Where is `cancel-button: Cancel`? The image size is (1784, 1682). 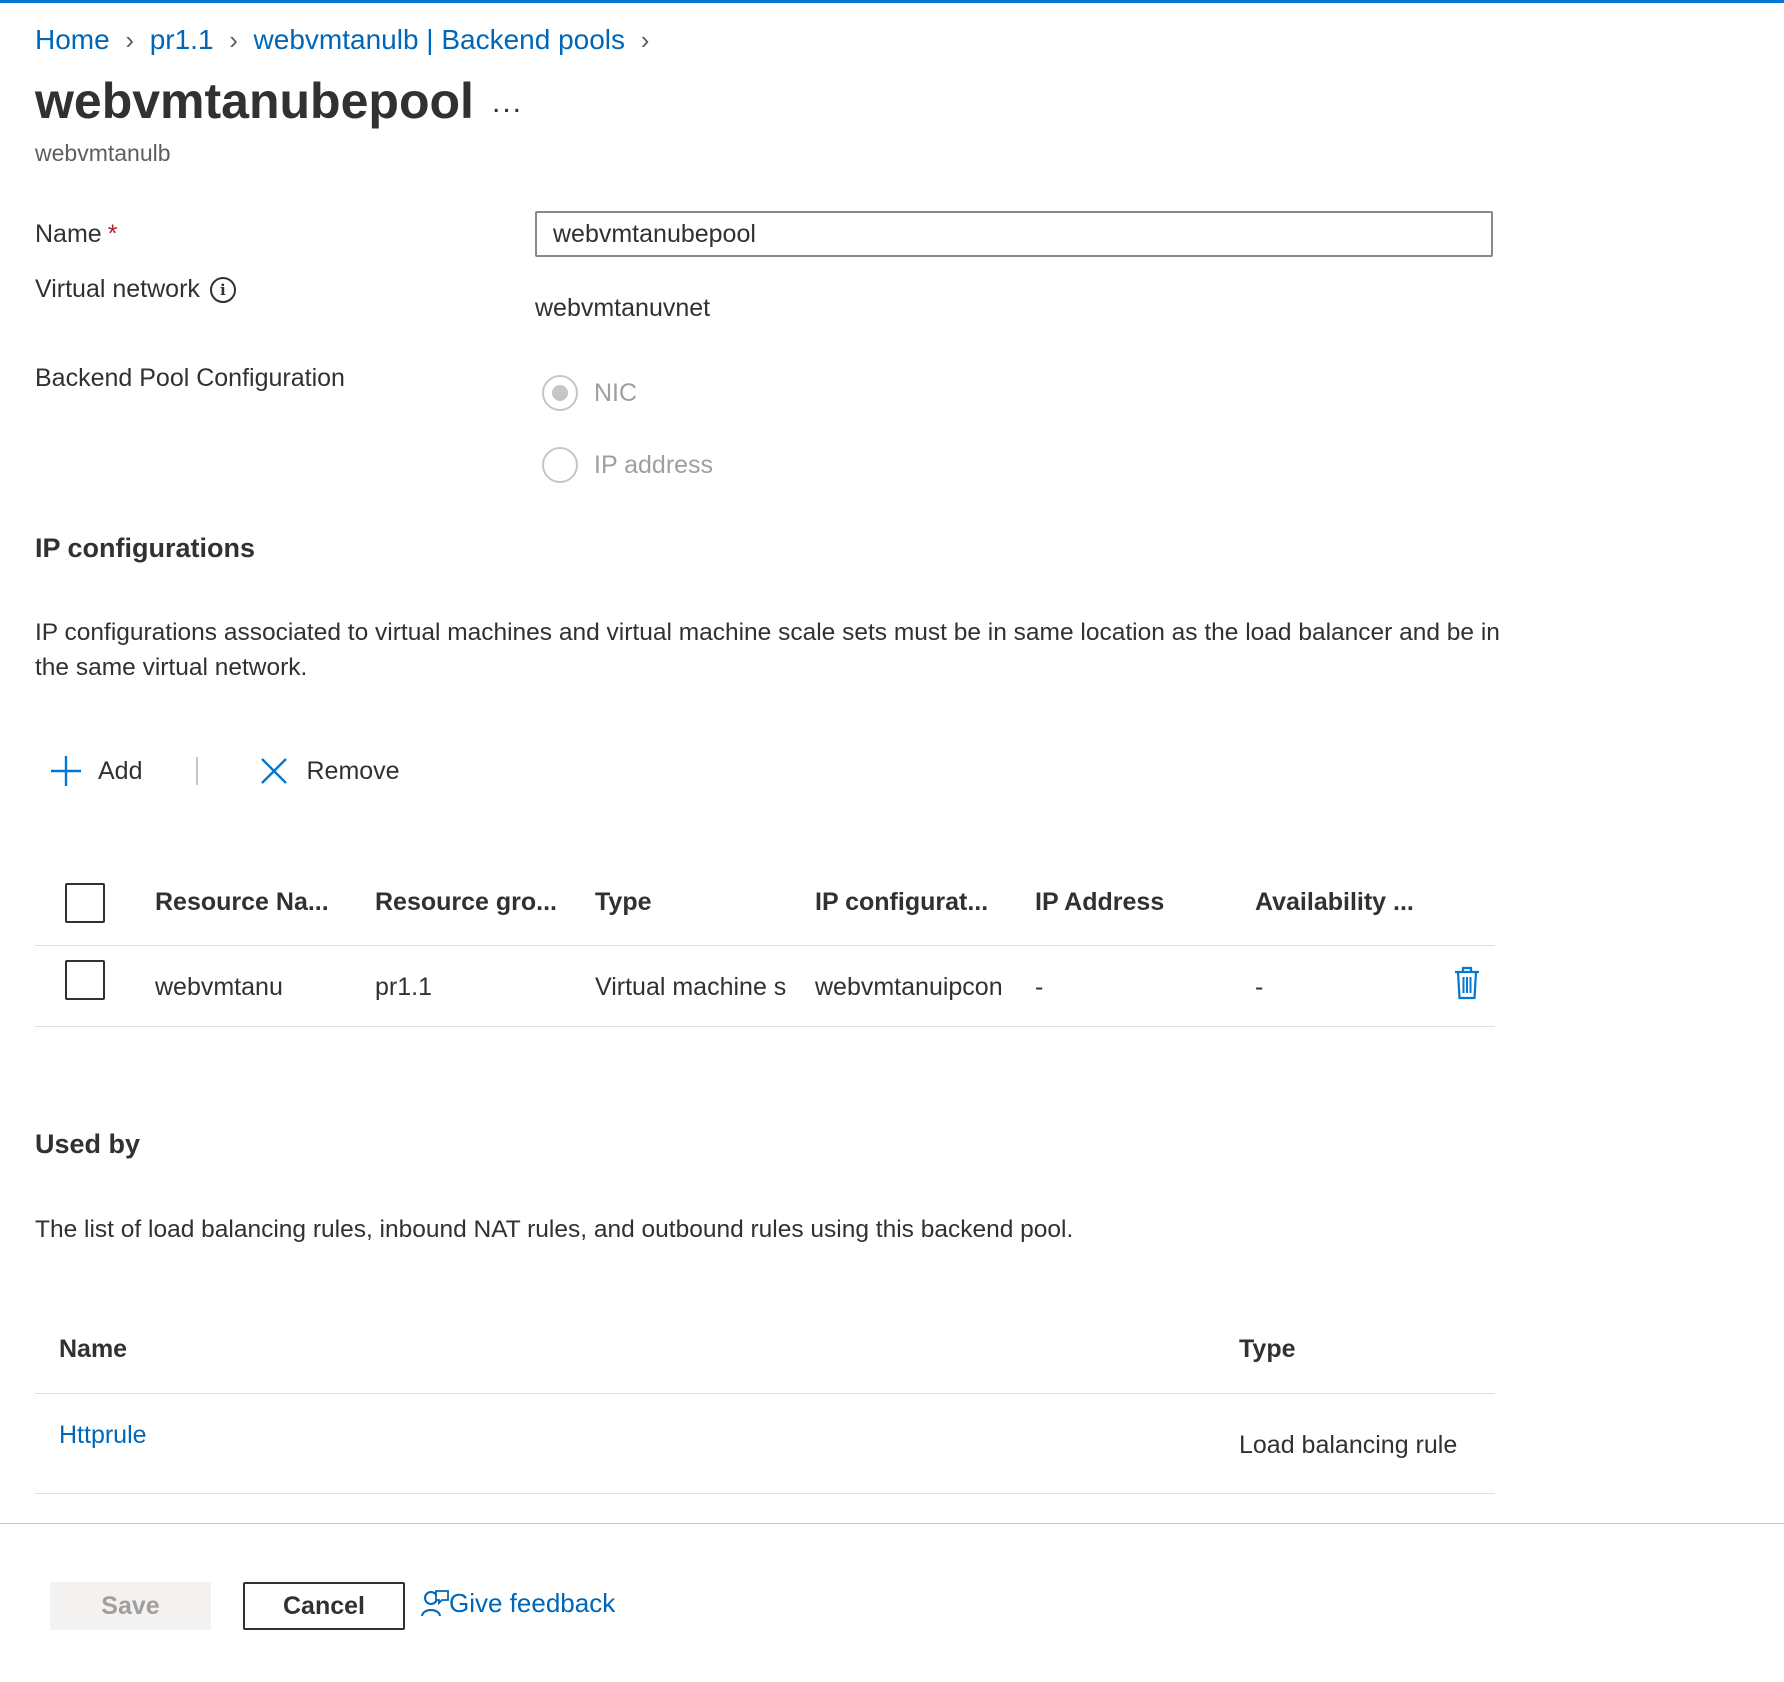 cancel-button: Cancel is located at coordinates (324, 1606).